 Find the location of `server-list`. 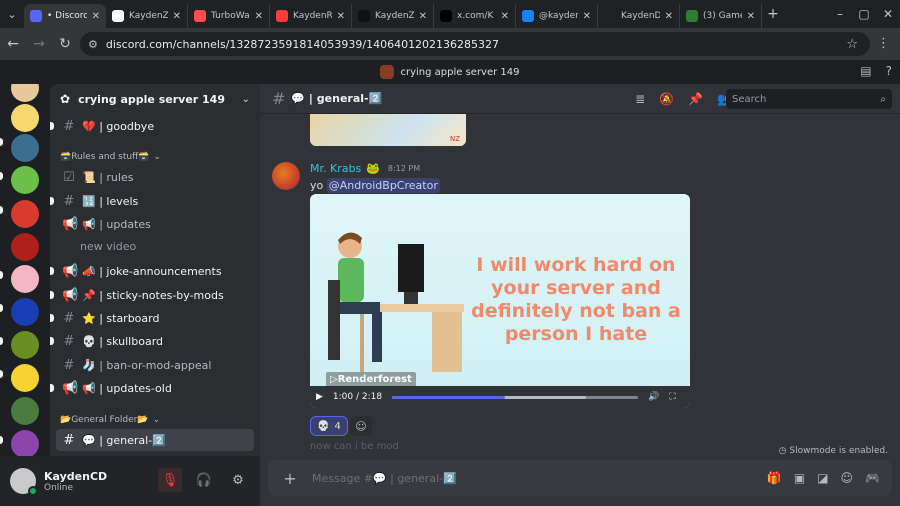

server-list is located at coordinates (25, 295).